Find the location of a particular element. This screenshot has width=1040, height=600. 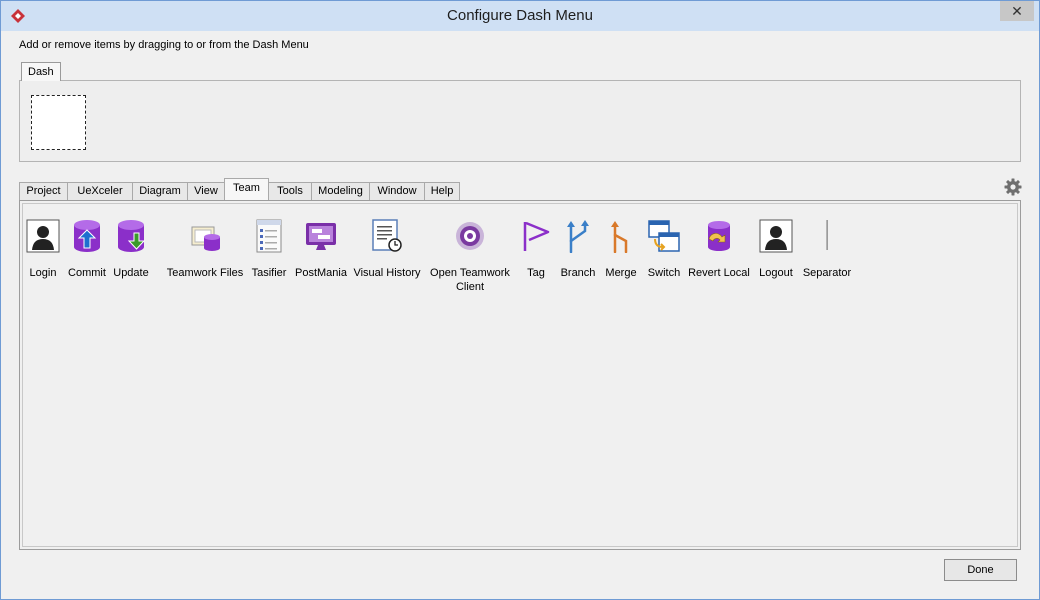

tab-team: Team is located at coordinates (246, 189).